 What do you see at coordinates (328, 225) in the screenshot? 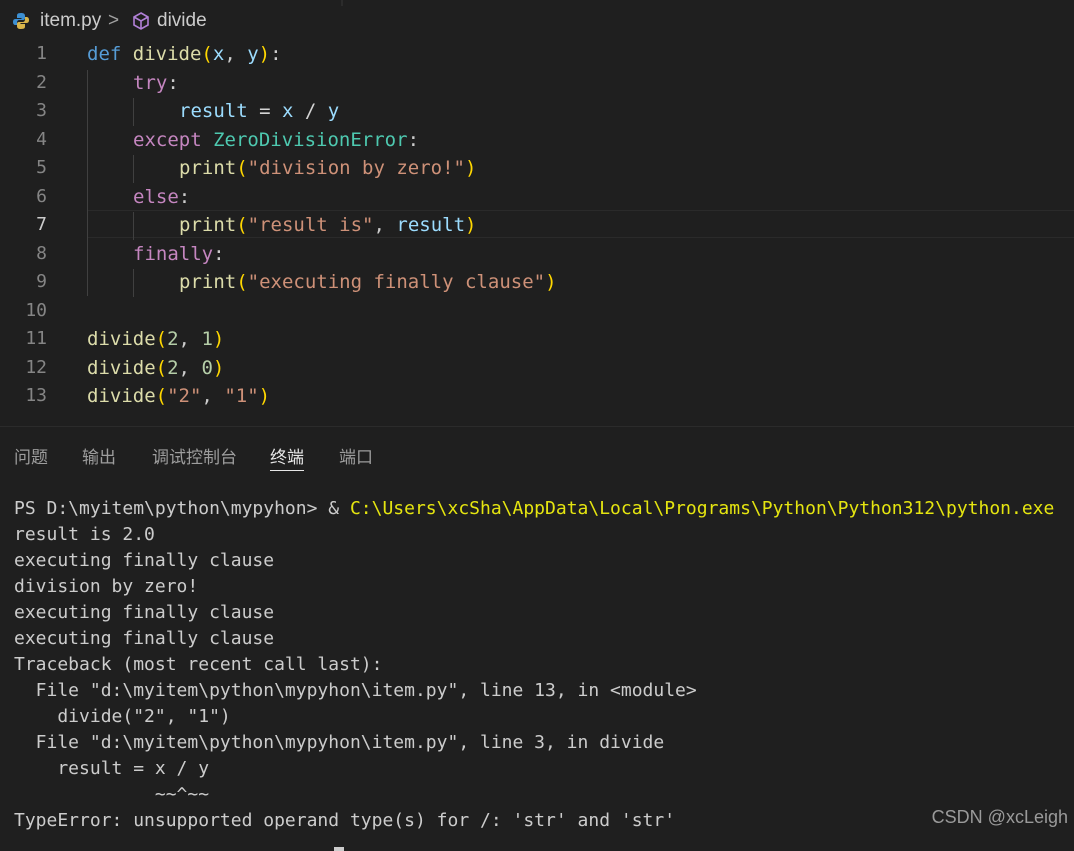
I see `line-text: print("result is", result)` at bounding box center [328, 225].